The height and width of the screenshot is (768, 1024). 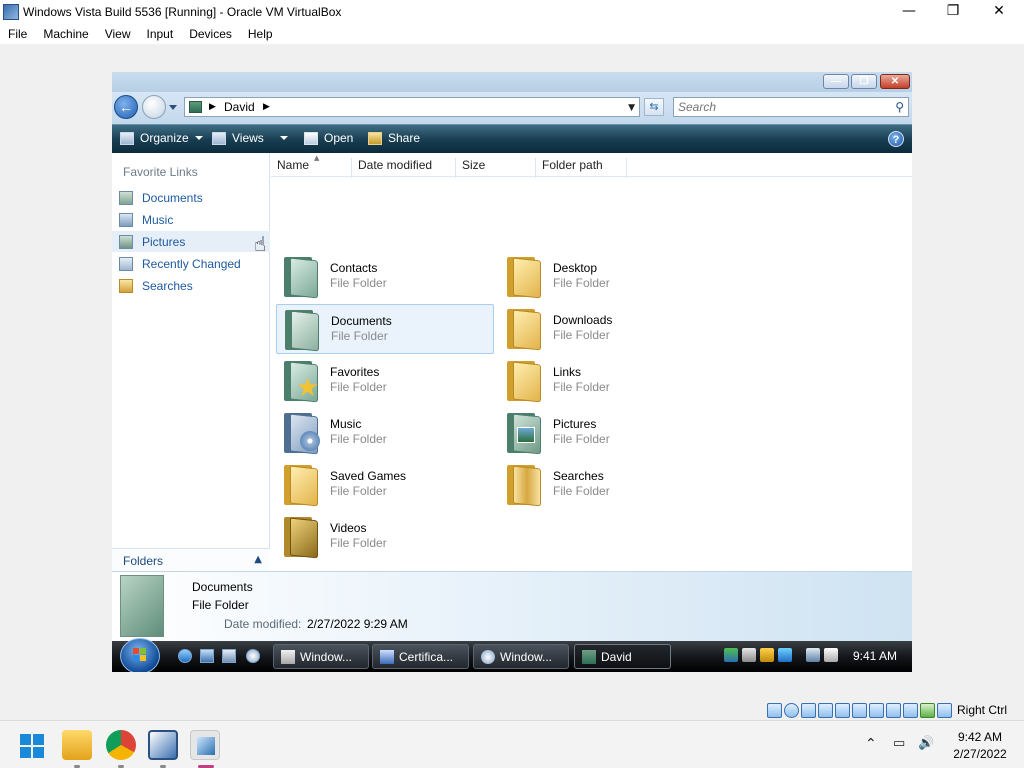 What do you see at coordinates (926, 744) in the screenshot?
I see `volume-icon: 🔊` at bounding box center [926, 744].